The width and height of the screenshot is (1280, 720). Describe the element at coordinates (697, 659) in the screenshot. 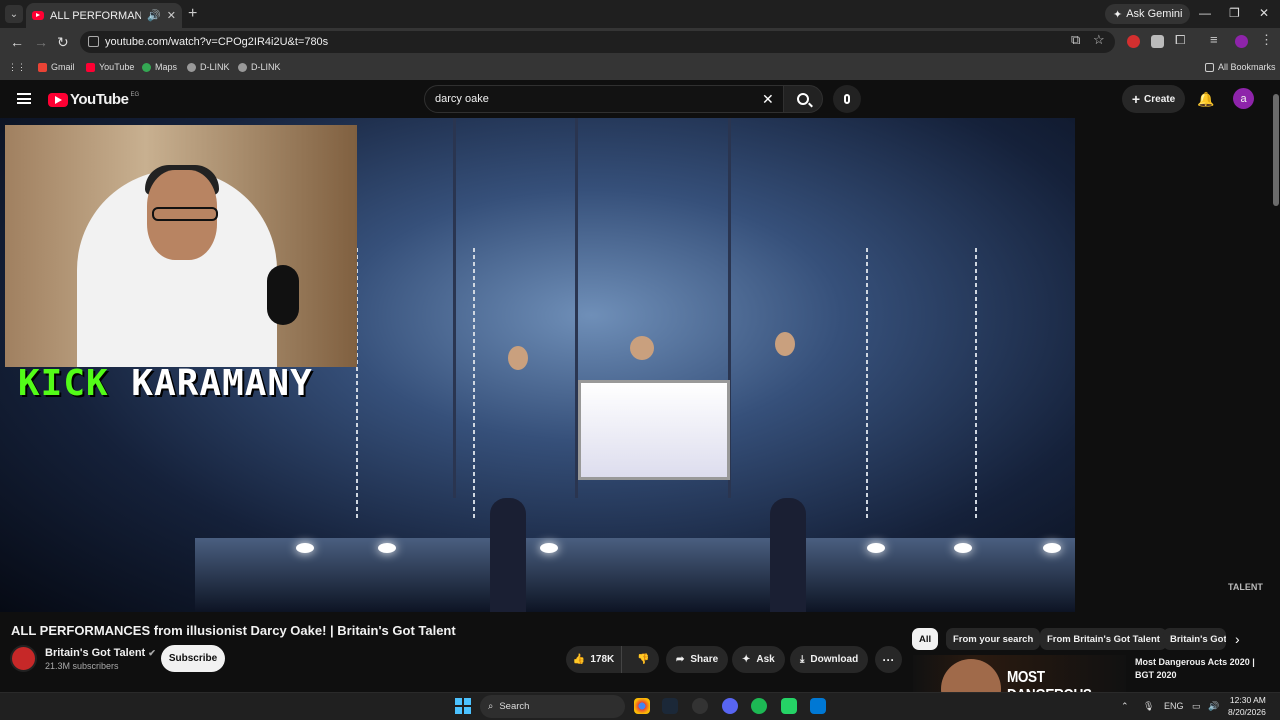

I see `share-button: ➦ Share` at that location.